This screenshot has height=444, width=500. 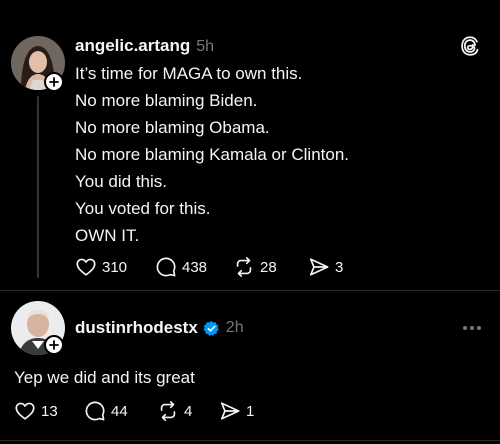 What do you see at coordinates (189, 73) in the screenshot?
I see `post-text-line: It’s time for MAGA to own this.` at bounding box center [189, 73].